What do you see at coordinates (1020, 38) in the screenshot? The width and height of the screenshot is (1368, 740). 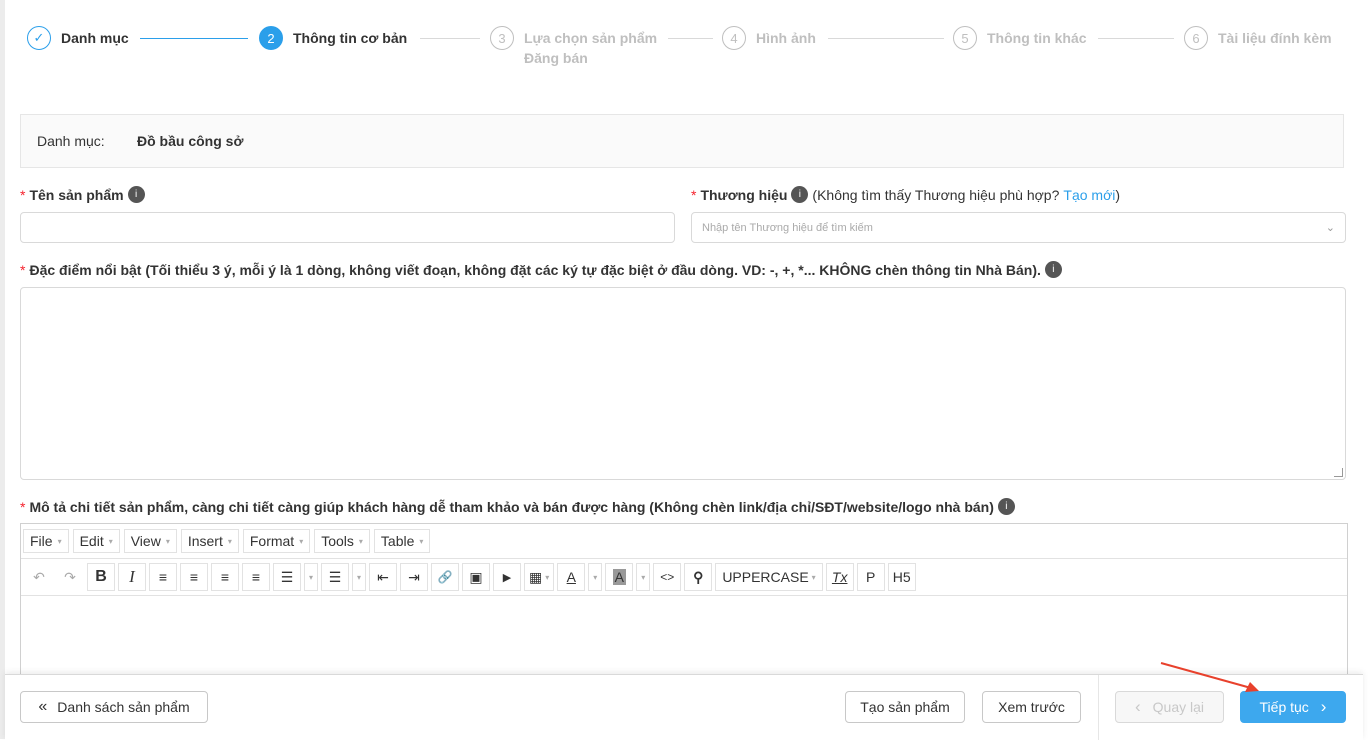 I see `step-5: 5 Thông tin khác` at bounding box center [1020, 38].